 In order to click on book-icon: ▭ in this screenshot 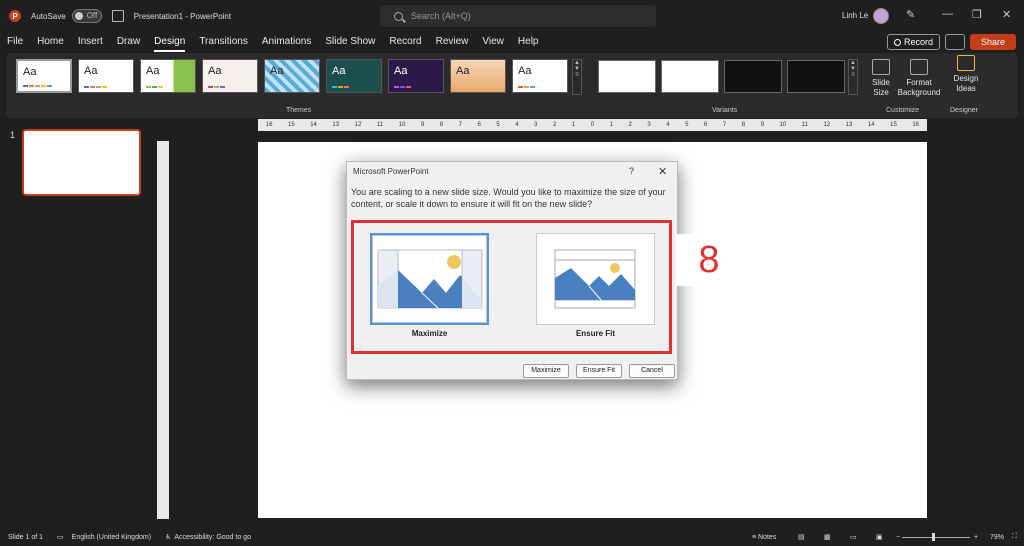, I will do `click(60, 537)`.